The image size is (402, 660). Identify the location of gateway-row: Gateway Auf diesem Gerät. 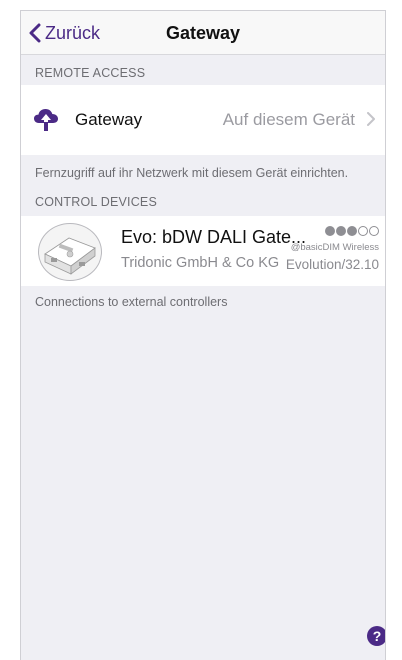
(203, 120).